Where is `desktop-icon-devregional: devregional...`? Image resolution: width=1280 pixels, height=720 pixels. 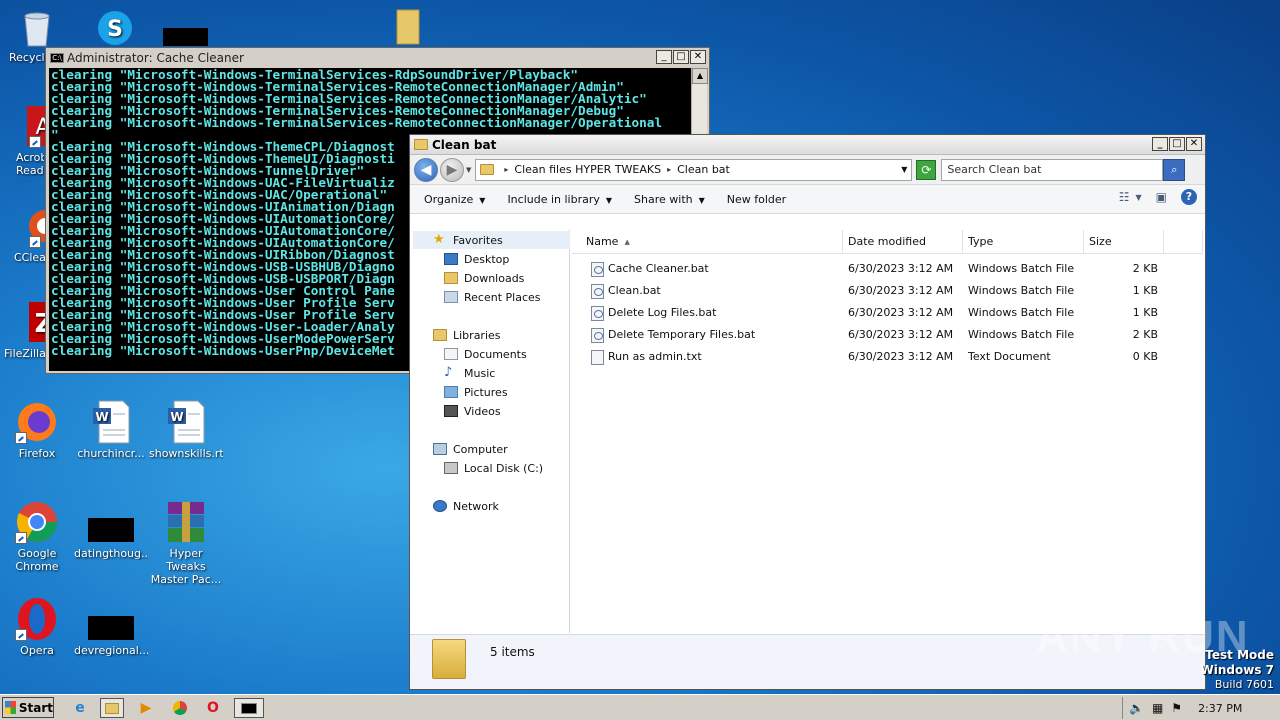
desktop-icon-devregional: devregional... is located at coordinates (111, 627).